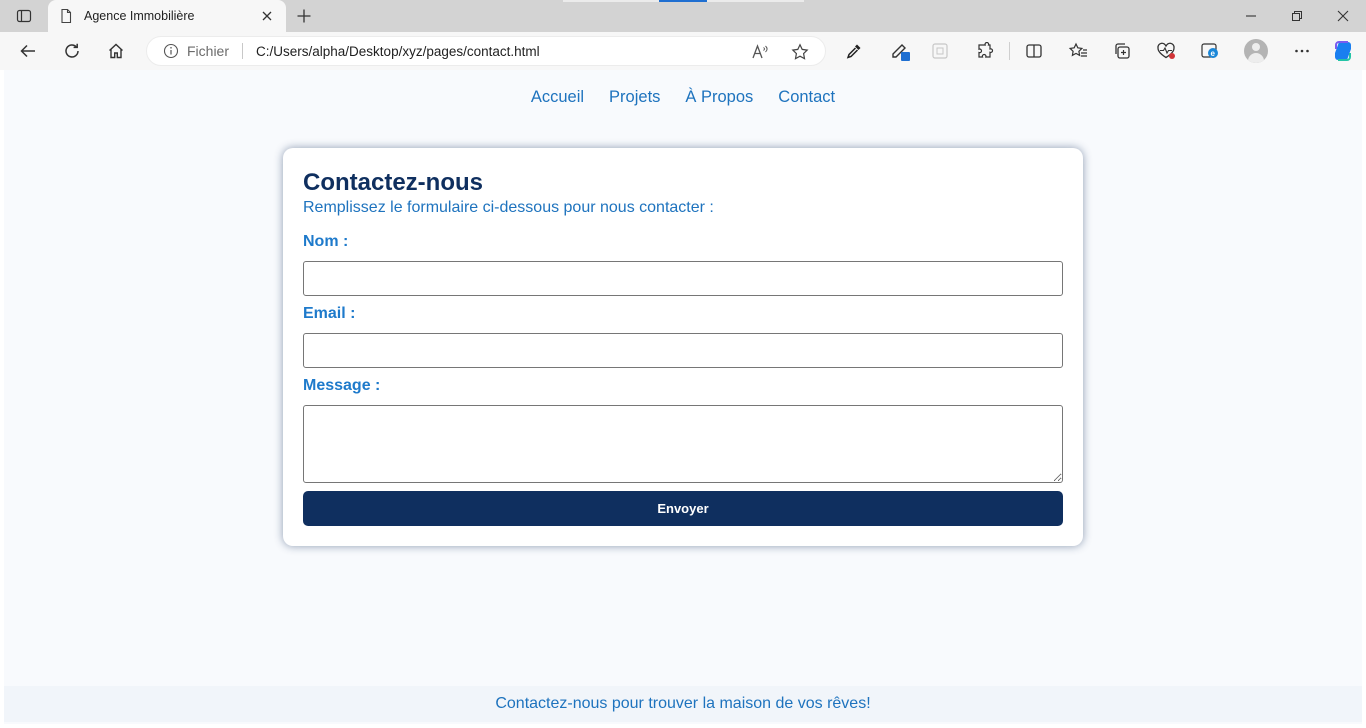 This screenshot has height=728, width=1366. I want to click on svg-text: e, so click(1213, 53).